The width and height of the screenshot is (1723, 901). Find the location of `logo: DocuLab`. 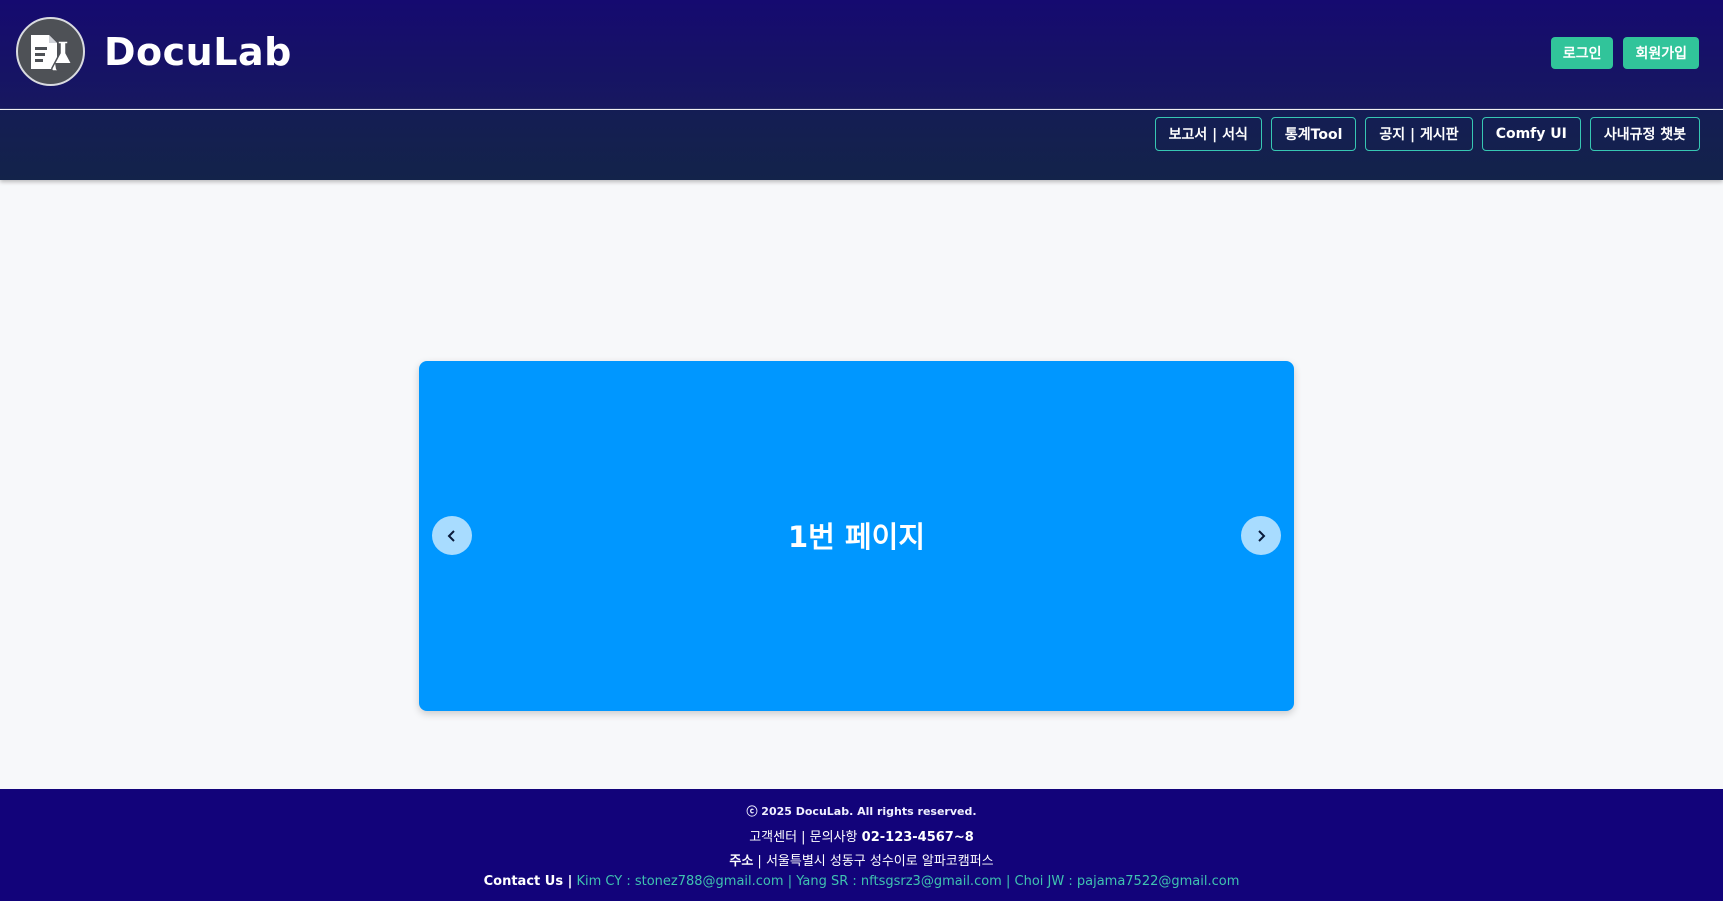

logo: DocuLab is located at coordinates (154, 51).